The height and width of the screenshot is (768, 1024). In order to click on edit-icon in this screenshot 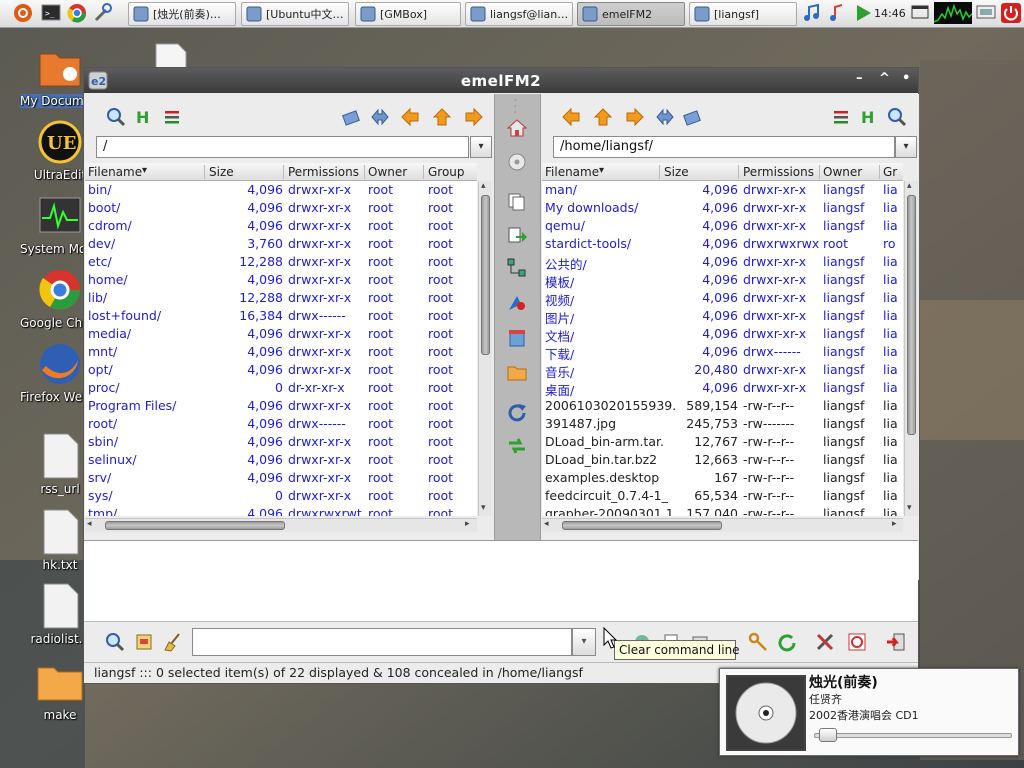, I will do `click(145, 642)`.